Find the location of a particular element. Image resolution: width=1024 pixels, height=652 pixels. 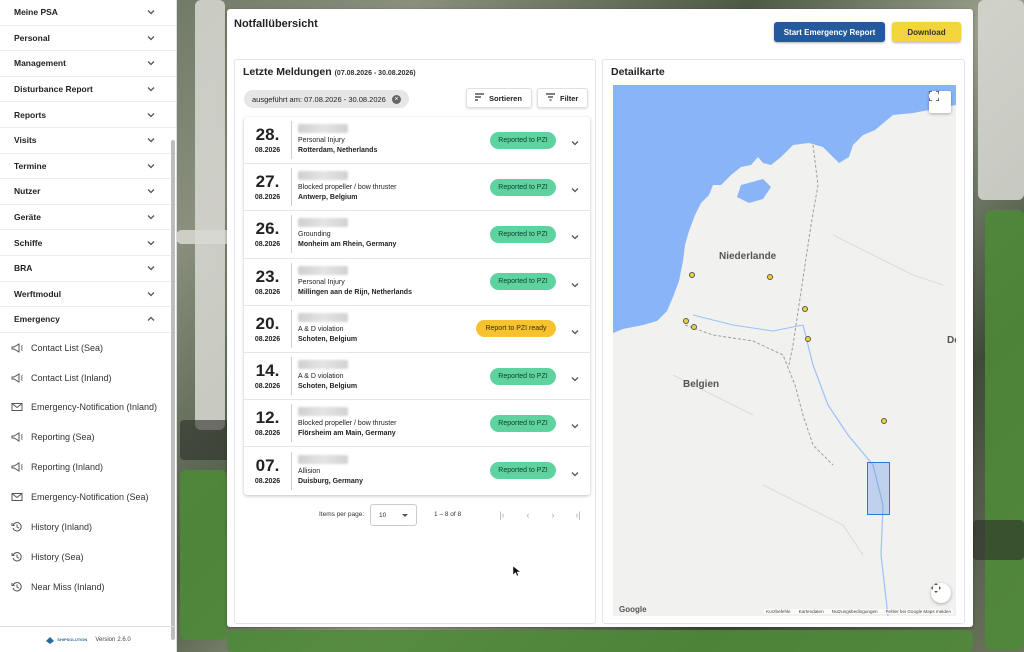

sidebar-item-reporting-inland: Reporting (Inland) is located at coordinates (88, 467).